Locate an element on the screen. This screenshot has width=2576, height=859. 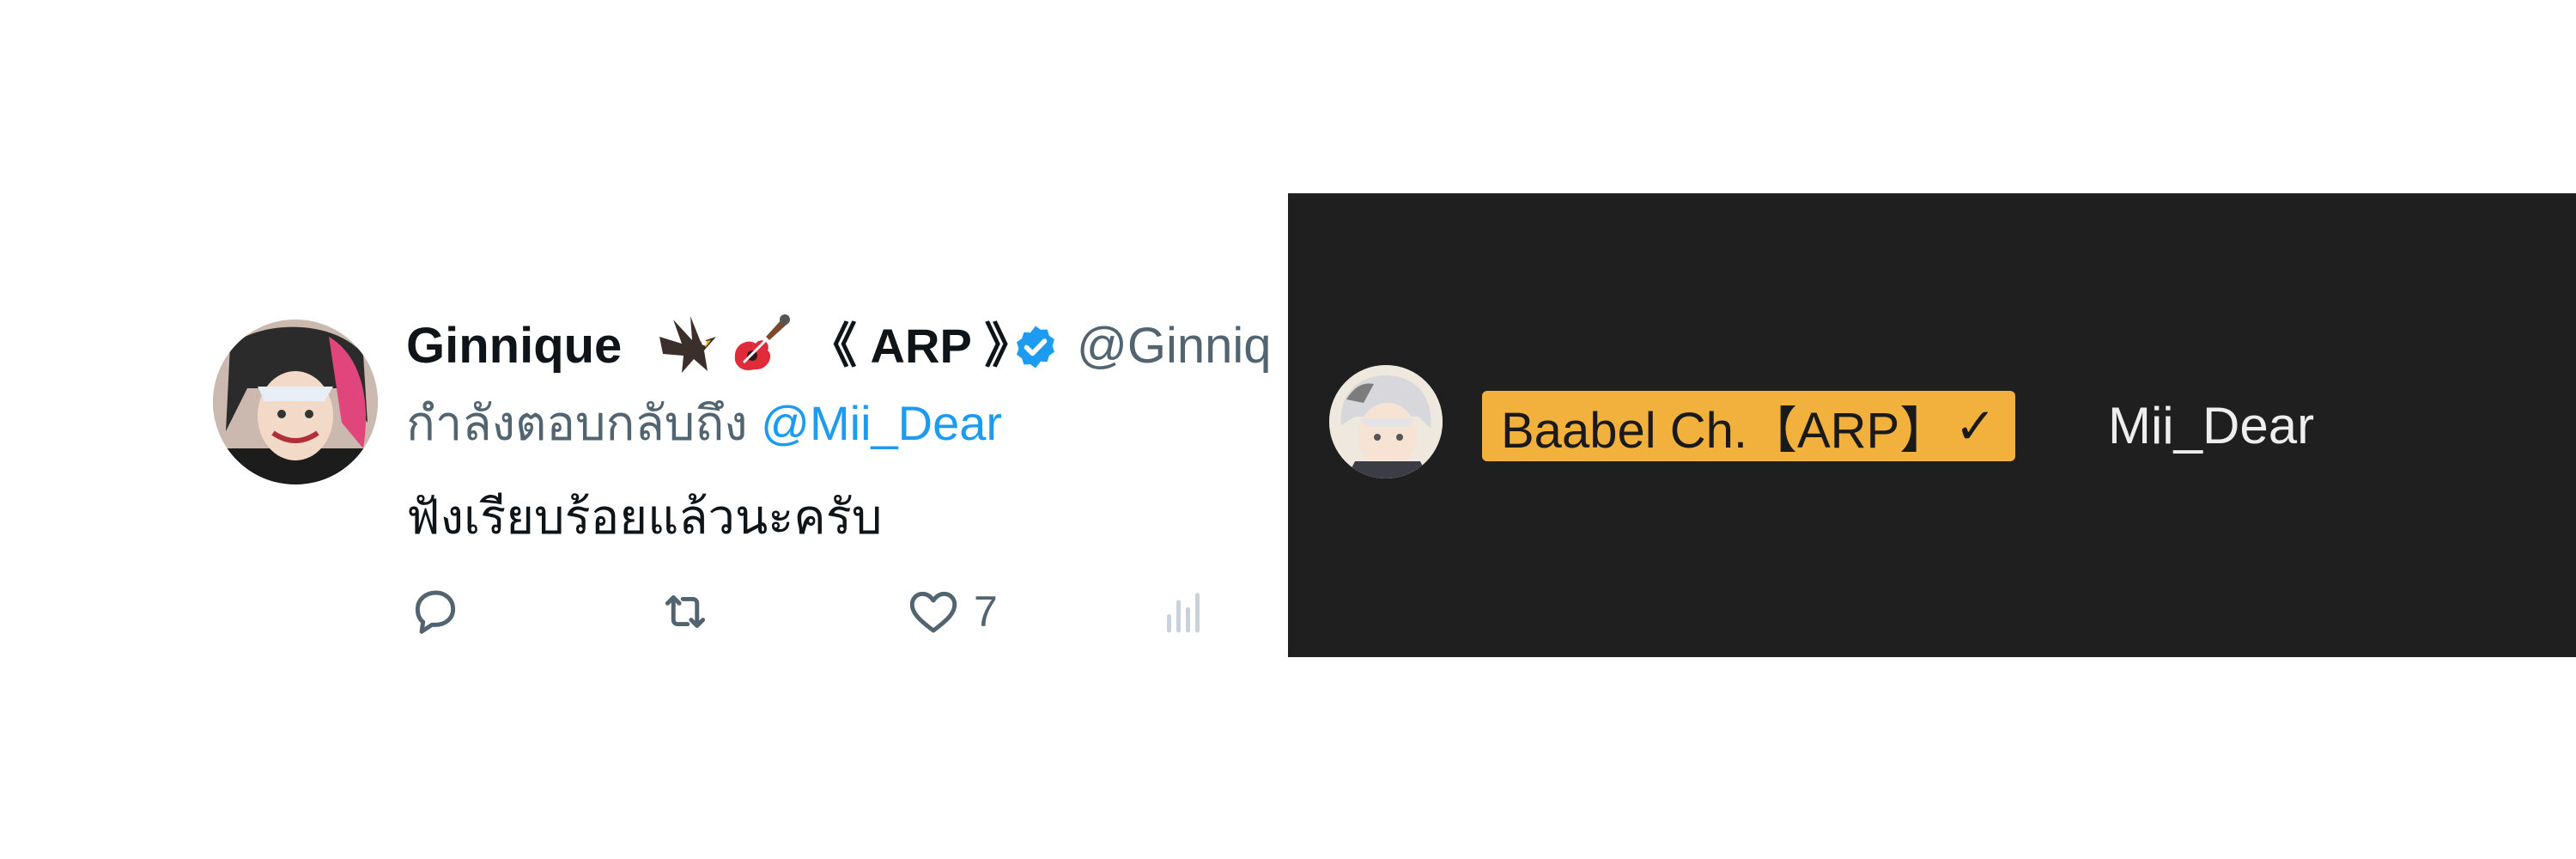
guitar-icon is located at coordinates (762, 342).